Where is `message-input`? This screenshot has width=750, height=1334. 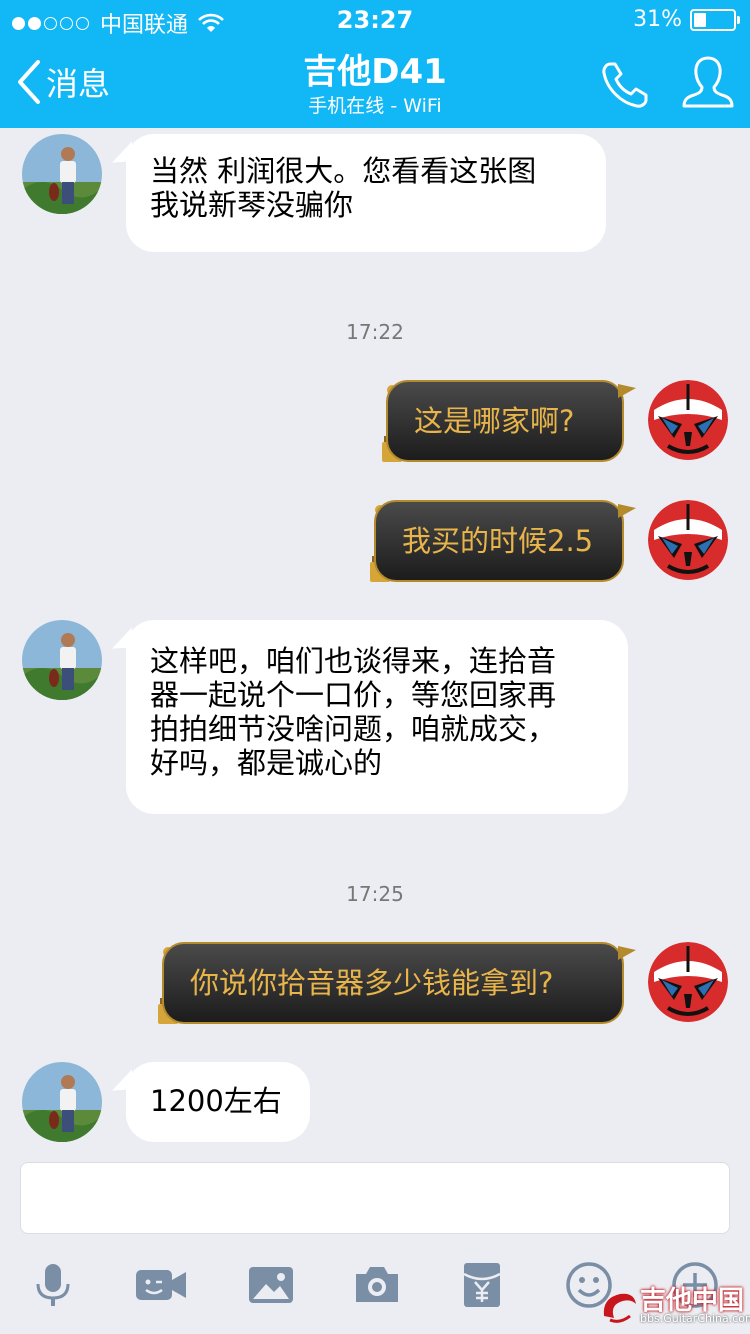 message-input is located at coordinates (375, 1198).